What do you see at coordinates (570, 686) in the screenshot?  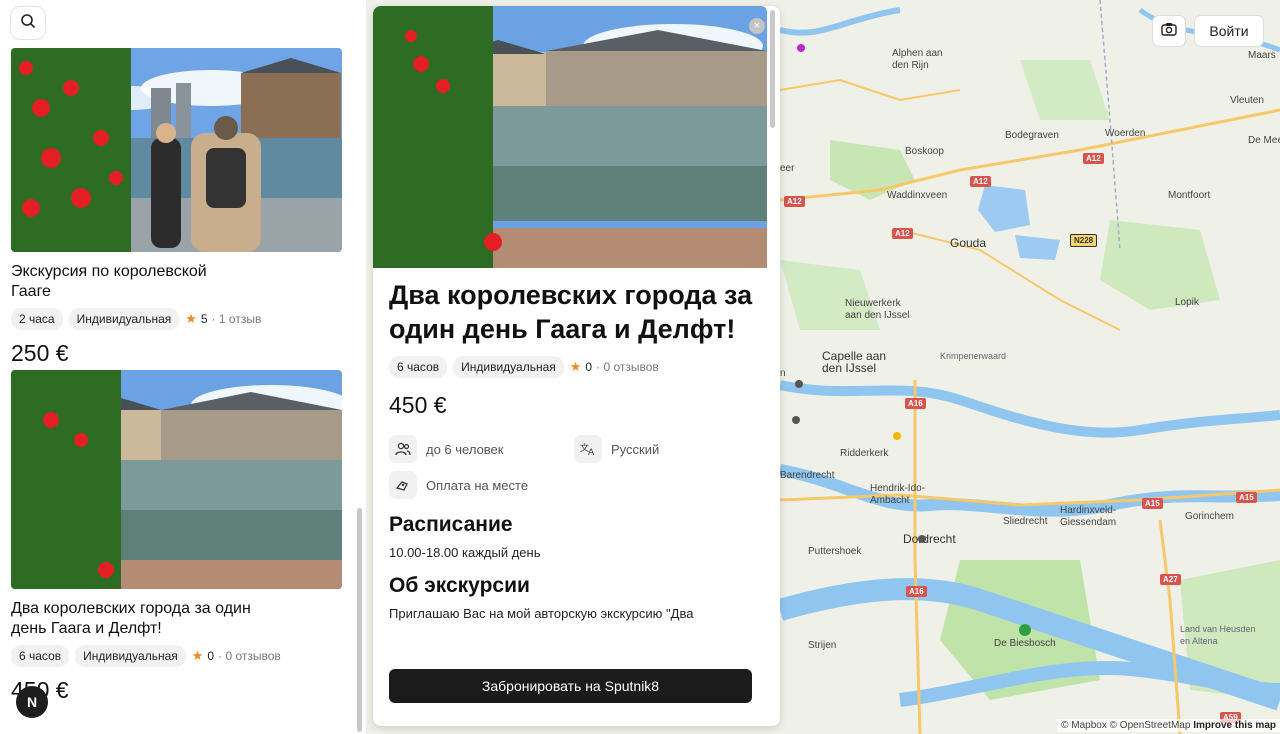 I see `book-button: Забронировать на Sputnik8` at bounding box center [570, 686].